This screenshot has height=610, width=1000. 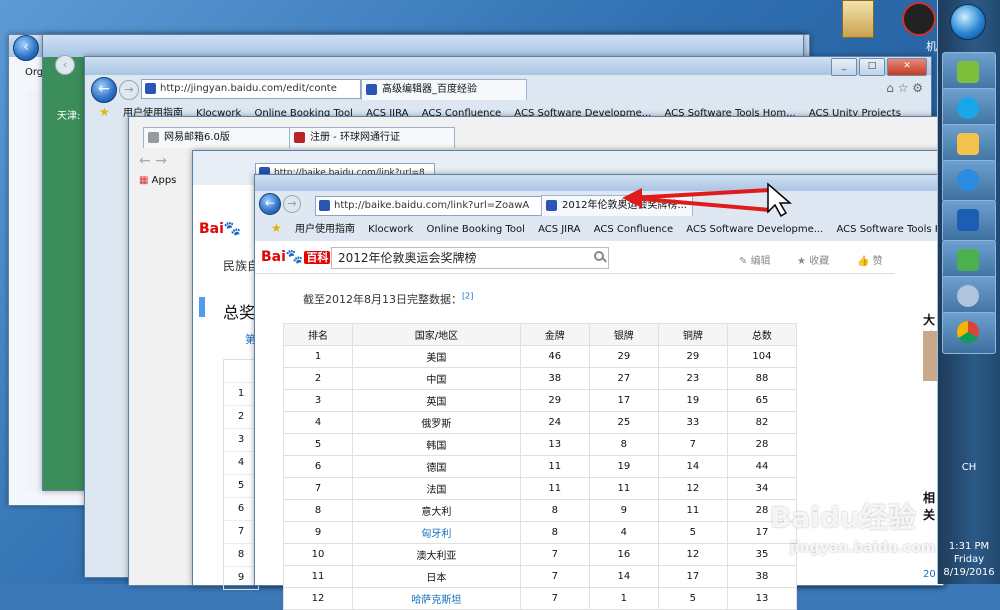 What do you see at coordinates (540, 334) in the screenshot?
I see `medal-table-head: 排名 国家/地区 金牌 银牌 铜牌 总数` at bounding box center [540, 334].